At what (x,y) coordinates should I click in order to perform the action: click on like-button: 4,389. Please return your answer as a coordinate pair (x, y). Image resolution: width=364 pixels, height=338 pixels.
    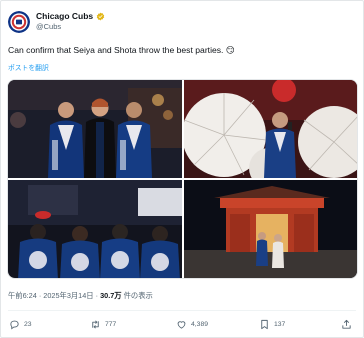
    Looking at the image, I should click on (192, 324).